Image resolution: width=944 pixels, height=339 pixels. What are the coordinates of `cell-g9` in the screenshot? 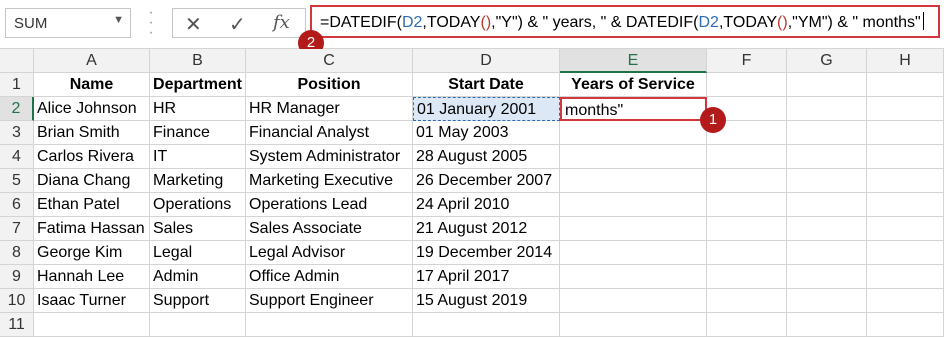 It's located at (827, 277).